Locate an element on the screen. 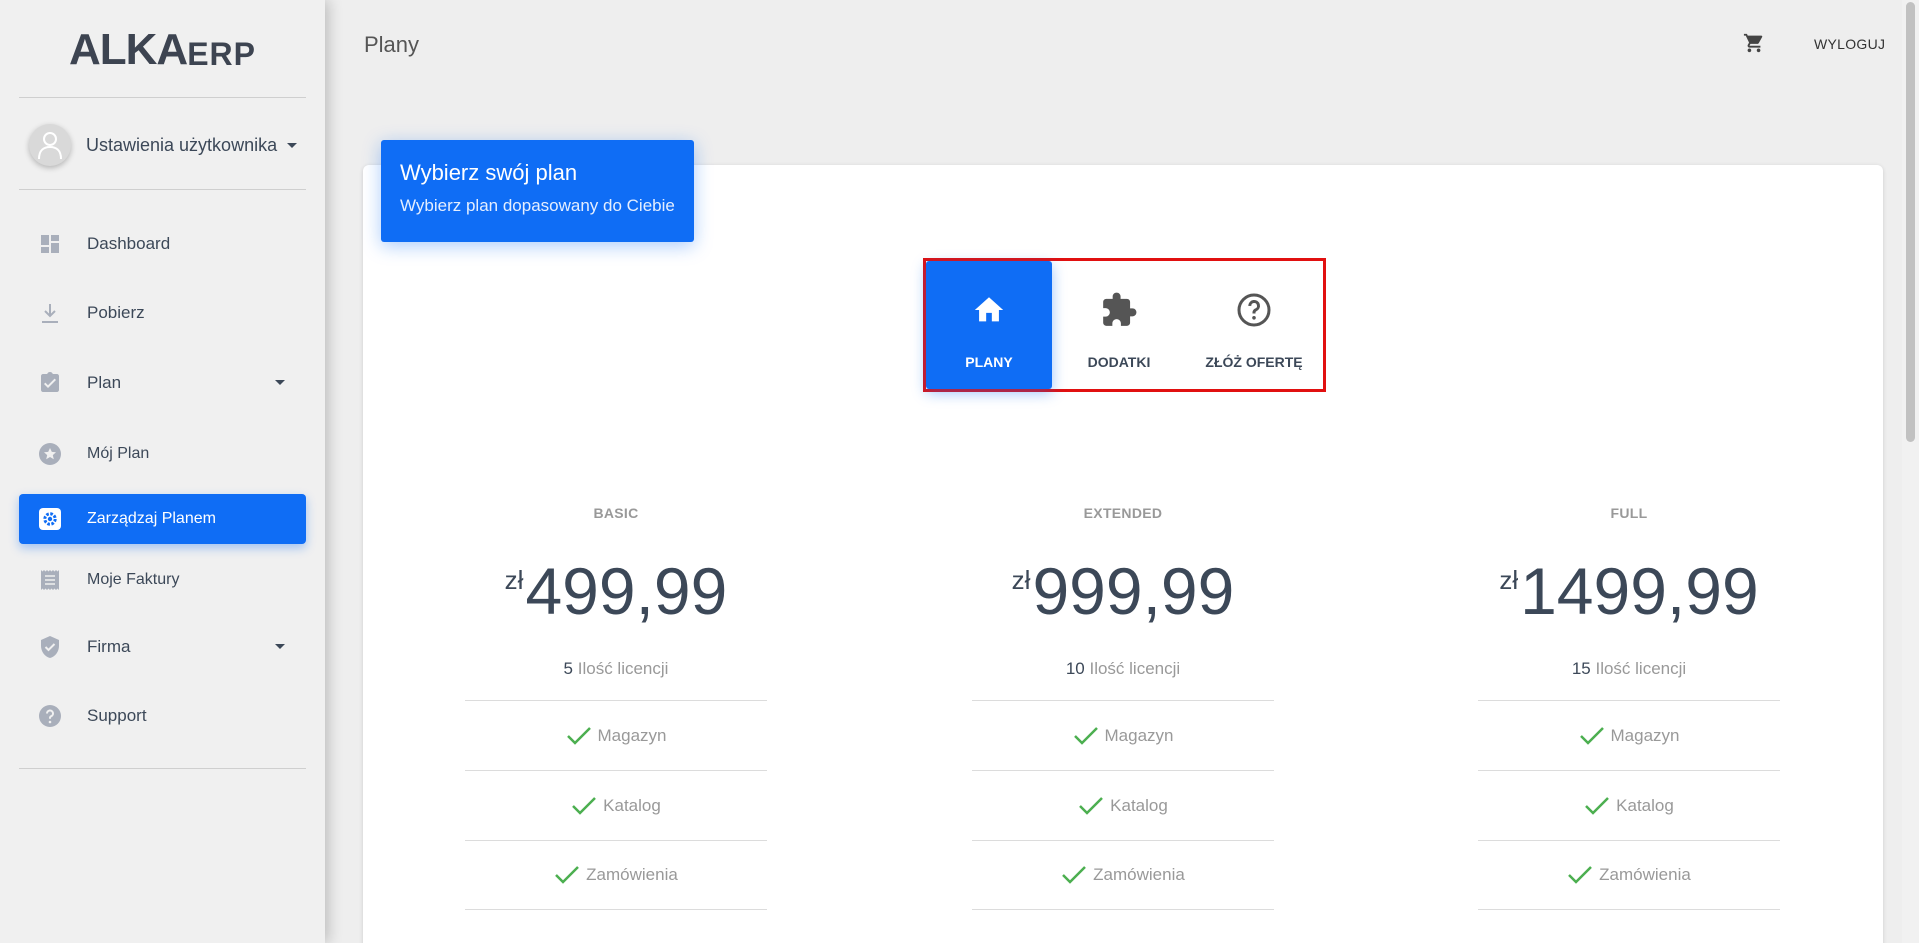  tab-label: ZŁÓŻ OFERTĘ is located at coordinates (1254, 362).